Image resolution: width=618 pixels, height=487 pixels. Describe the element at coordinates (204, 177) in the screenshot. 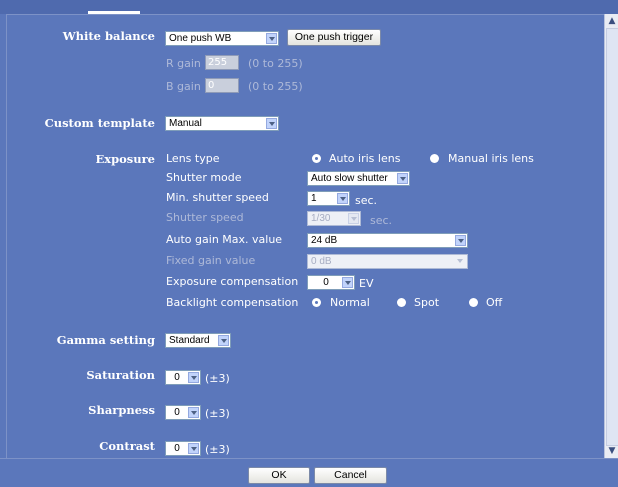

I see `shutter-mode-label: Shutter mode` at that location.